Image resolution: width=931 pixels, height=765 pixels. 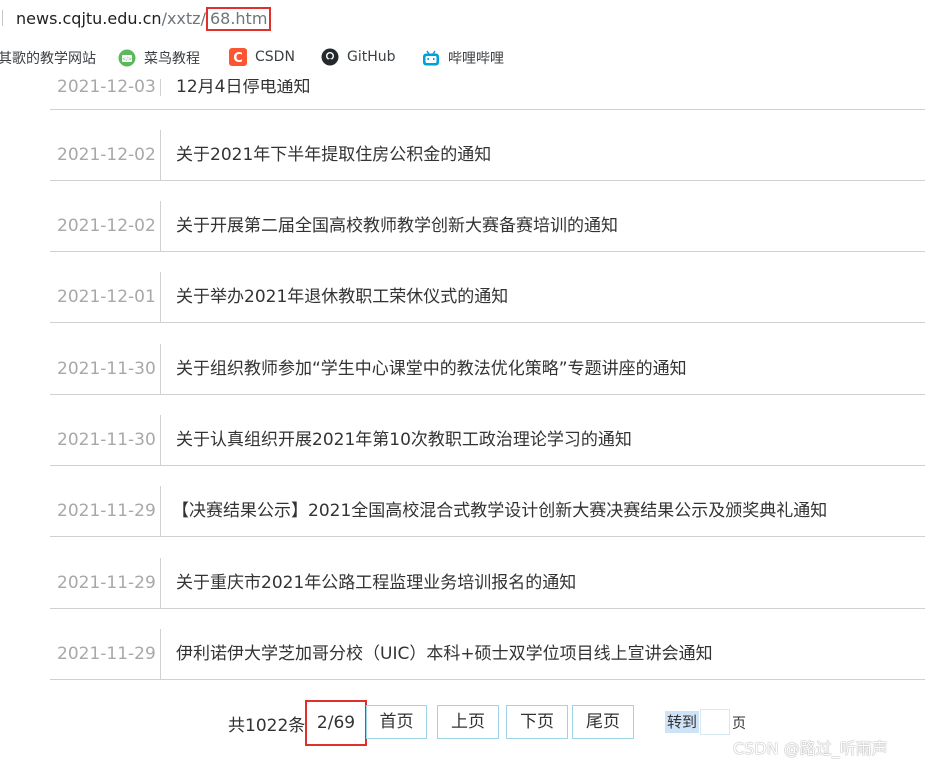 I want to click on url-host: news.cqjtu.edu.cn, so click(x=89, y=18).